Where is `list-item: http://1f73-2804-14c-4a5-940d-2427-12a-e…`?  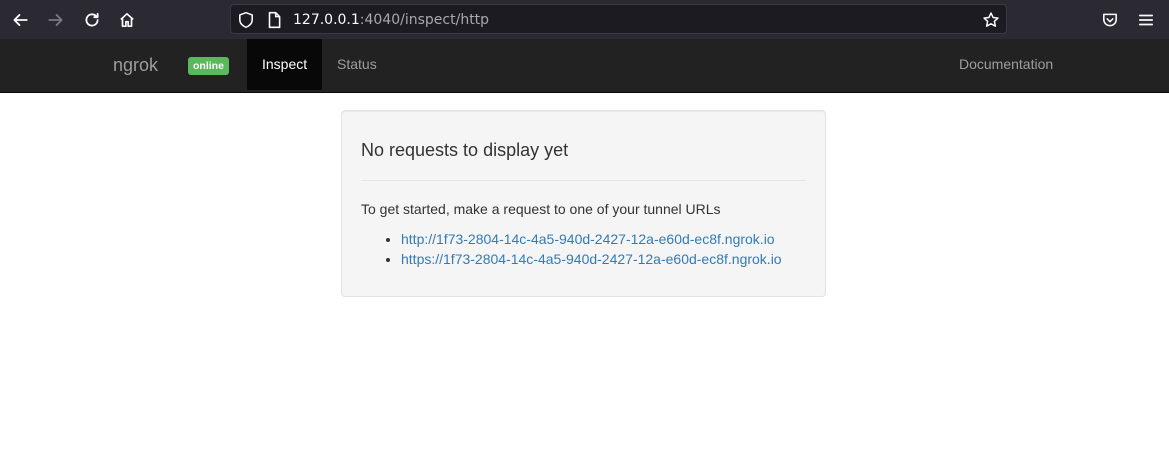 list-item: http://1f73-2804-14c-4a5-940d-2427-12a-e… is located at coordinates (591, 239).